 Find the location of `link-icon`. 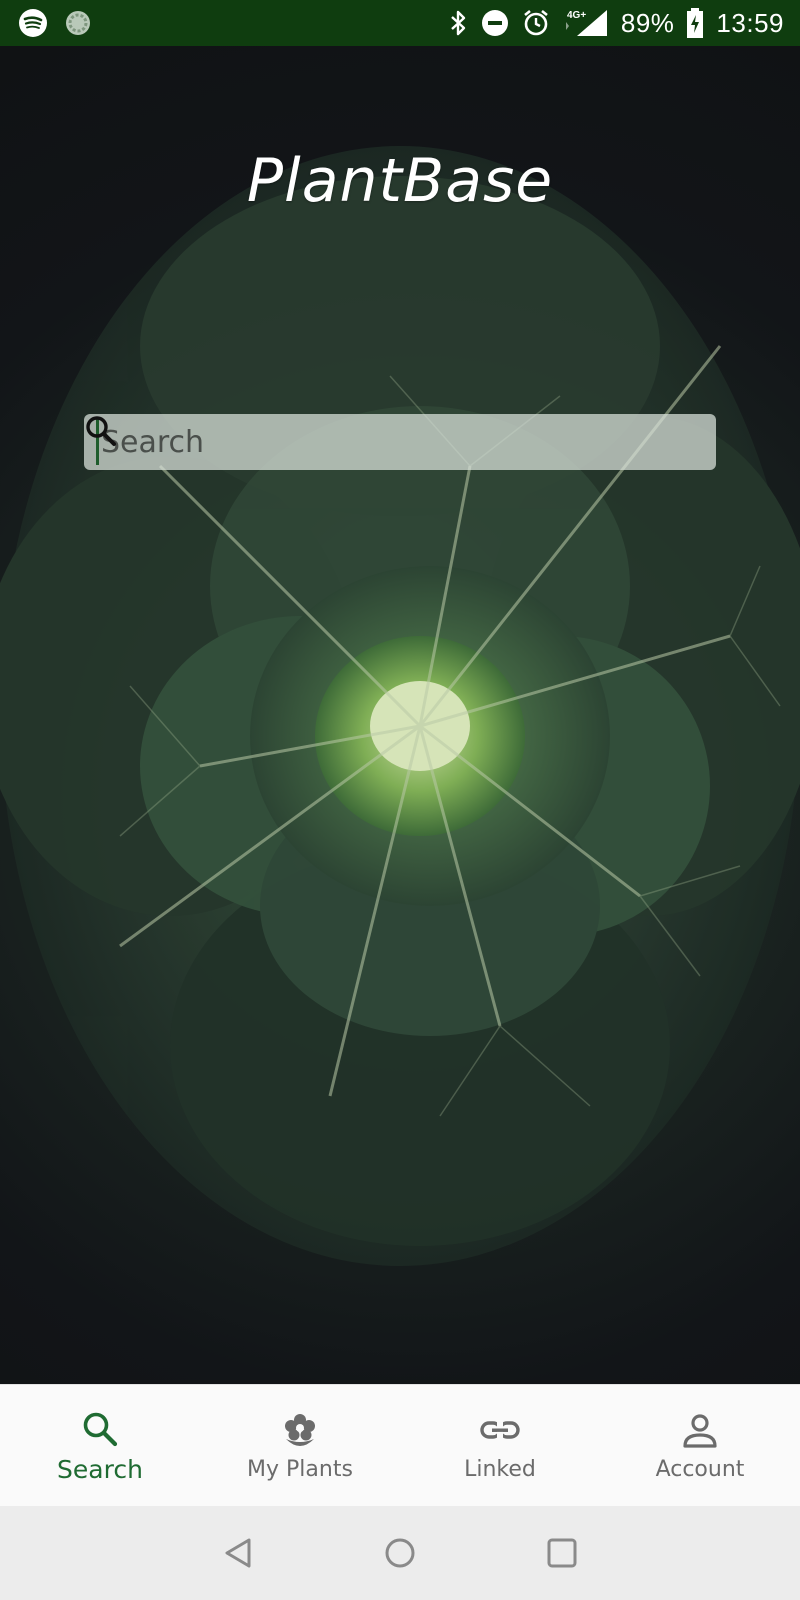

link-icon is located at coordinates (500, 1431).